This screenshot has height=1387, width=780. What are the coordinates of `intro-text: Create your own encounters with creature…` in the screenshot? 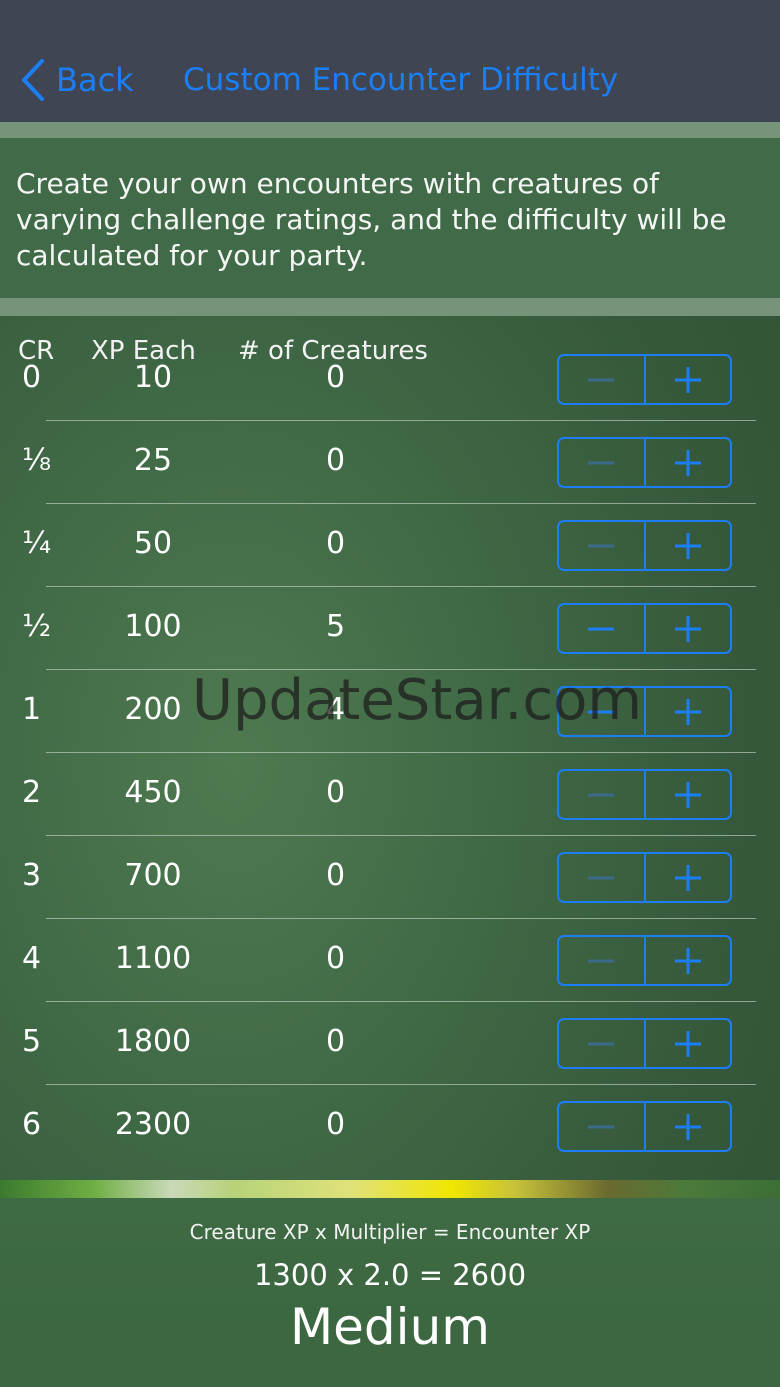 It's located at (371, 219).